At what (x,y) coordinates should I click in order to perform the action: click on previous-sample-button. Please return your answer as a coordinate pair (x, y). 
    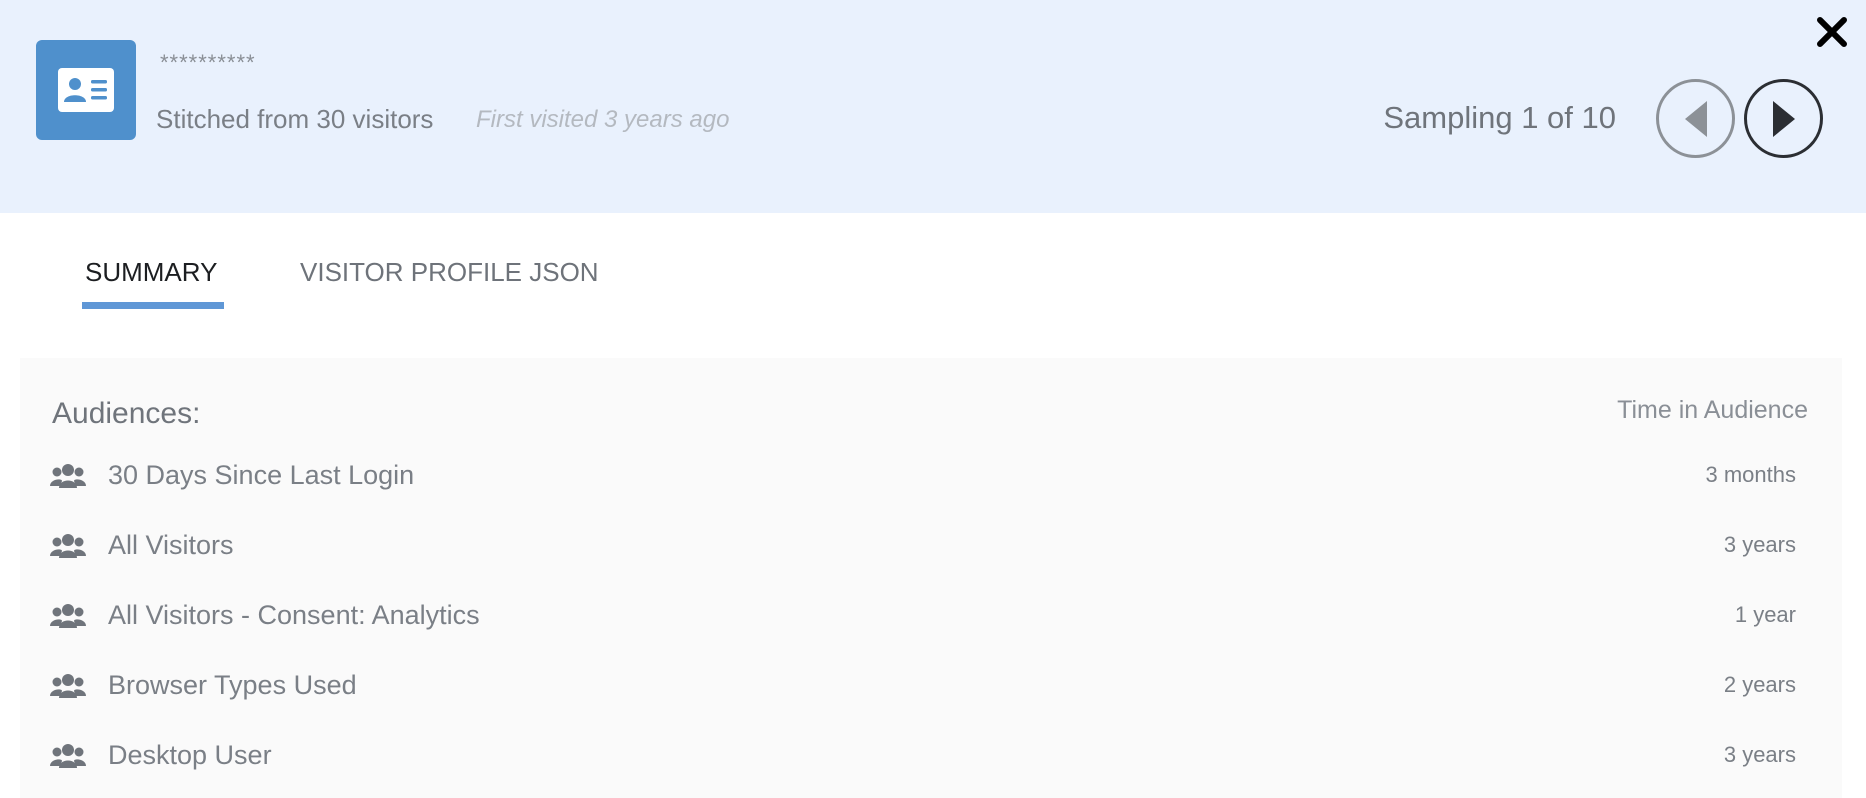
    Looking at the image, I should click on (1695, 118).